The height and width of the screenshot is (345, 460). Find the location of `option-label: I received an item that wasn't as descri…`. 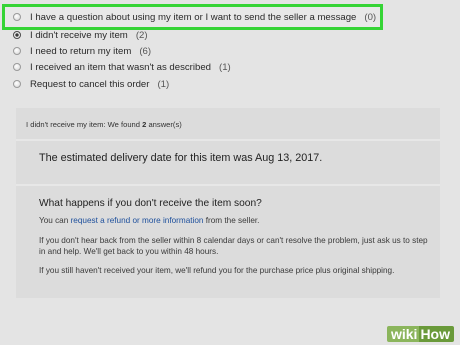

option-label: I received an item that wasn't as descri… is located at coordinates (121, 67).